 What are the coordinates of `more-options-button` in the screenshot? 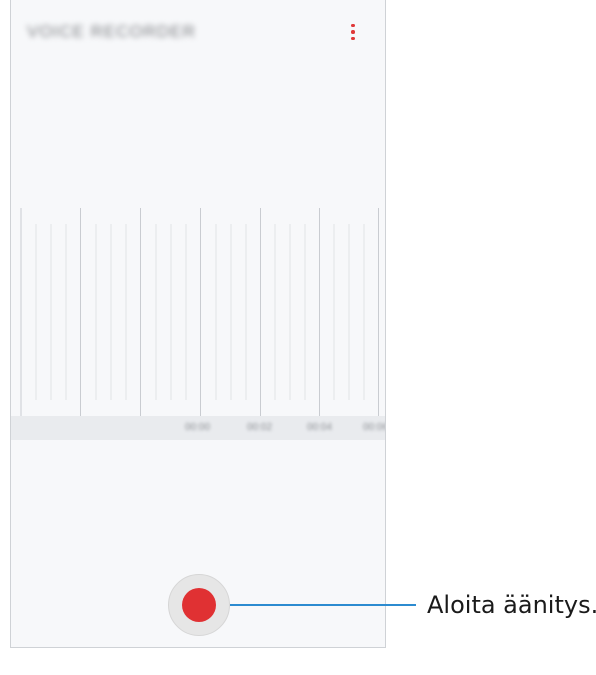 It's located at (353, 32).